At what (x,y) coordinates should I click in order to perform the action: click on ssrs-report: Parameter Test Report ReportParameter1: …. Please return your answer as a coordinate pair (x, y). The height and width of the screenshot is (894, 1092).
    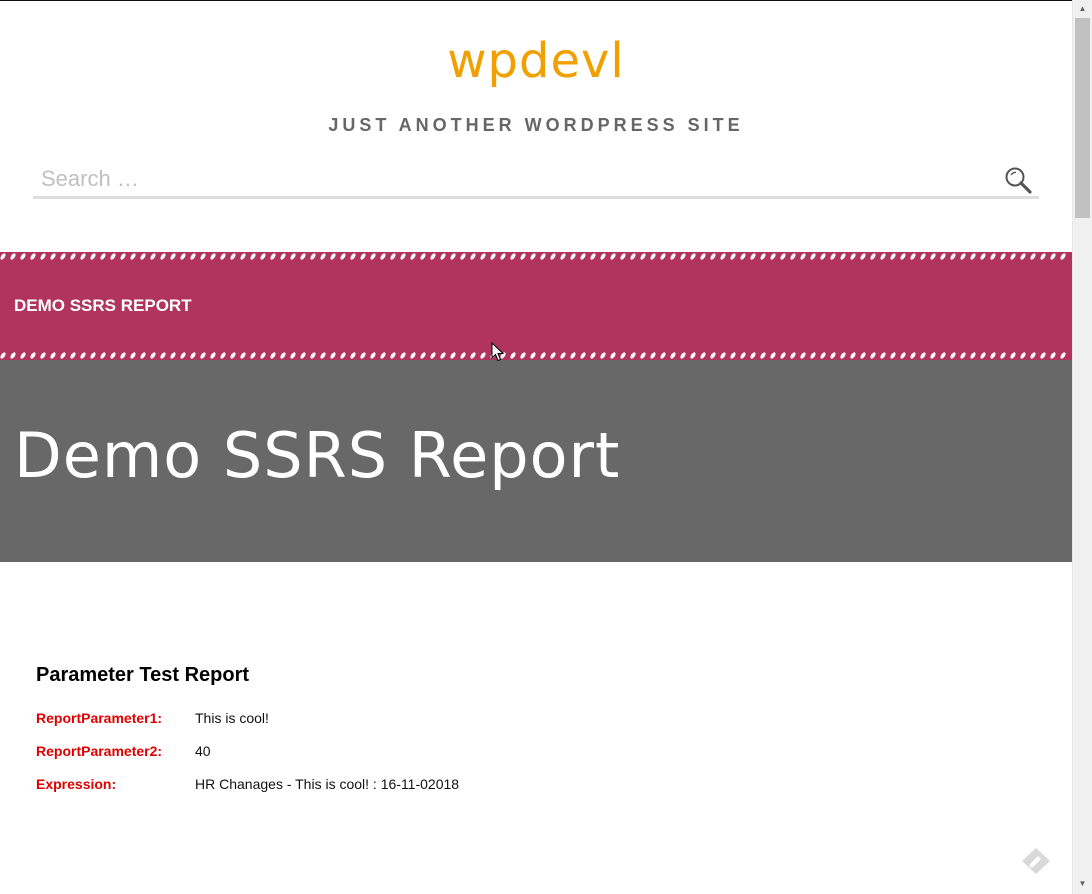
    Looking at the image, I should click on (486, 732).